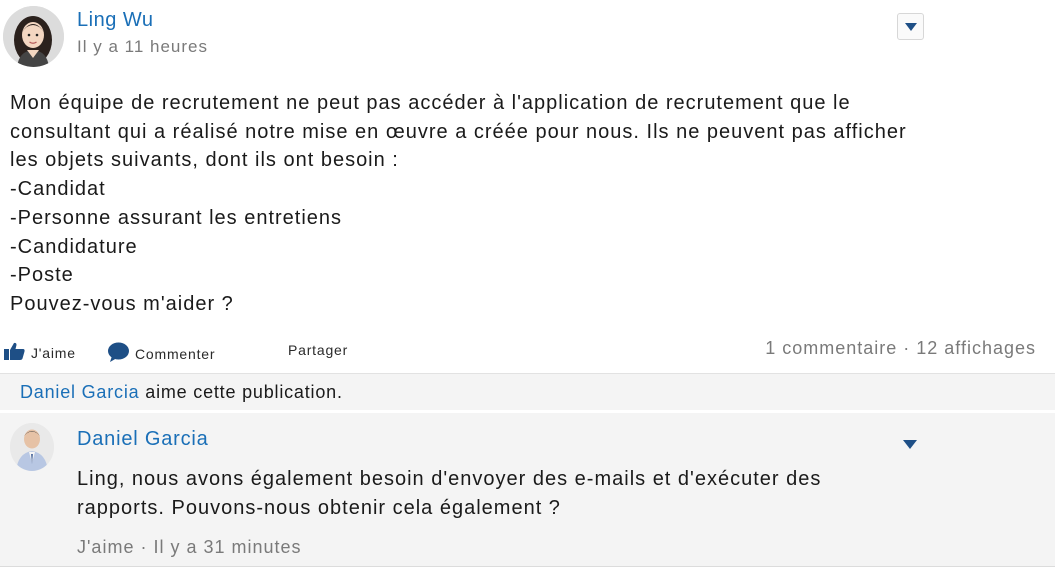 Image resolution: width=1055 pixels, height=569 pixels. What do you see at coordinates (527, 391) in the screenshot?
I see `likes-summary: Daniel Garcia aime cette publication.` at bounding box center [527, 391].